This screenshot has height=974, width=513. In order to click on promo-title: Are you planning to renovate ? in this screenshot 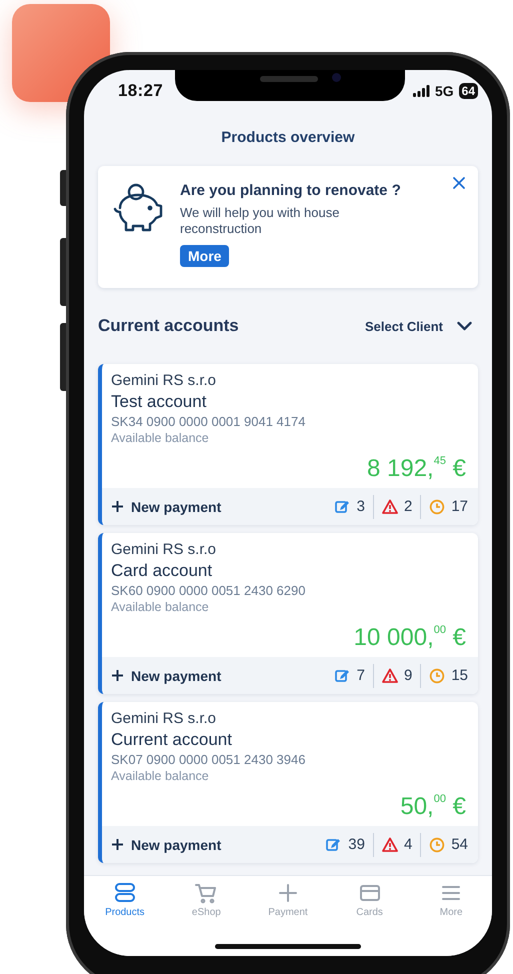, I will do `click(290, 190)`.